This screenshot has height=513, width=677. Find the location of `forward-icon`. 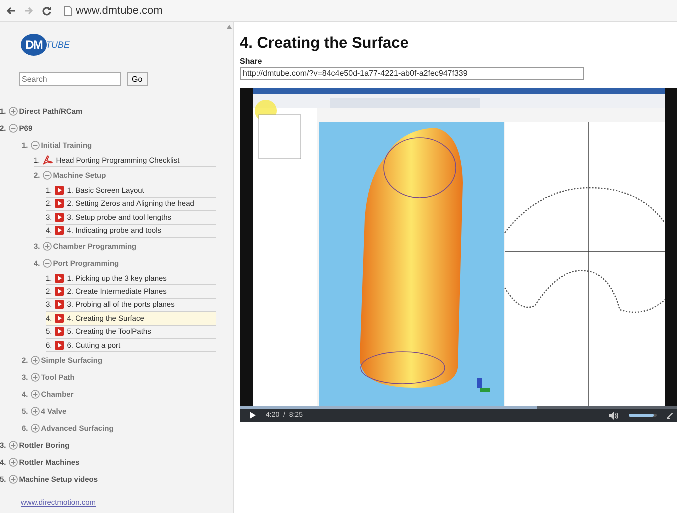

forward-icon is located at coordinates (29, 11).